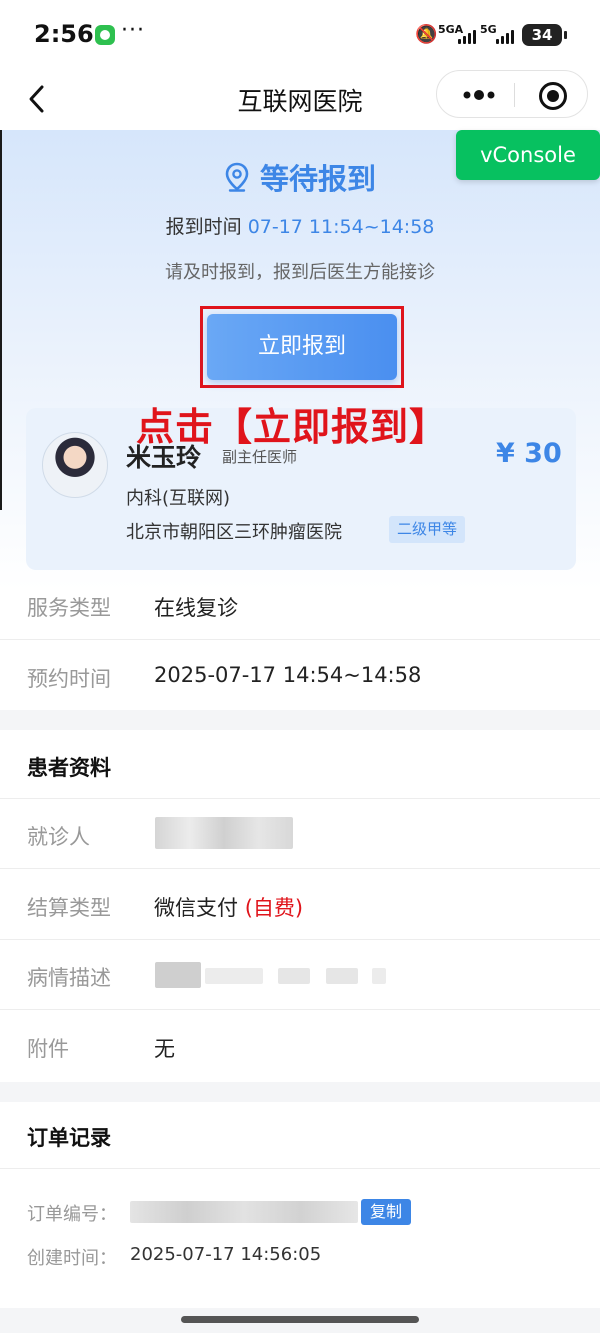 The width and height of the screenshot is (600, 1333). I want to click on close-miniapp-icon, so click(553, 96).